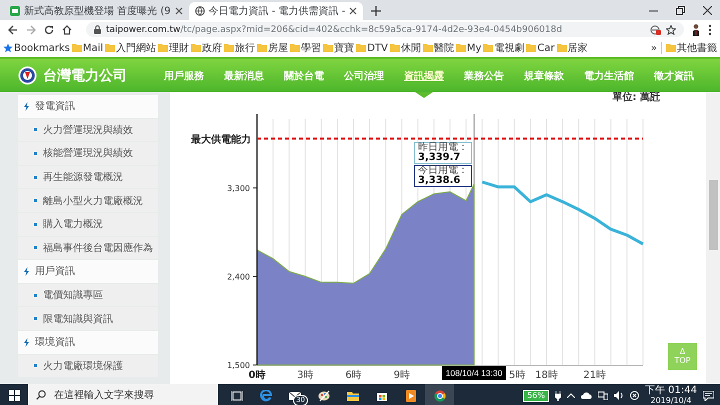 The height and width of the screenshot is (405, 720). Describe the element at coordinates (88, 177) in the screenshot. I see `sidebar-item: 再生能源發電概況` at that location.